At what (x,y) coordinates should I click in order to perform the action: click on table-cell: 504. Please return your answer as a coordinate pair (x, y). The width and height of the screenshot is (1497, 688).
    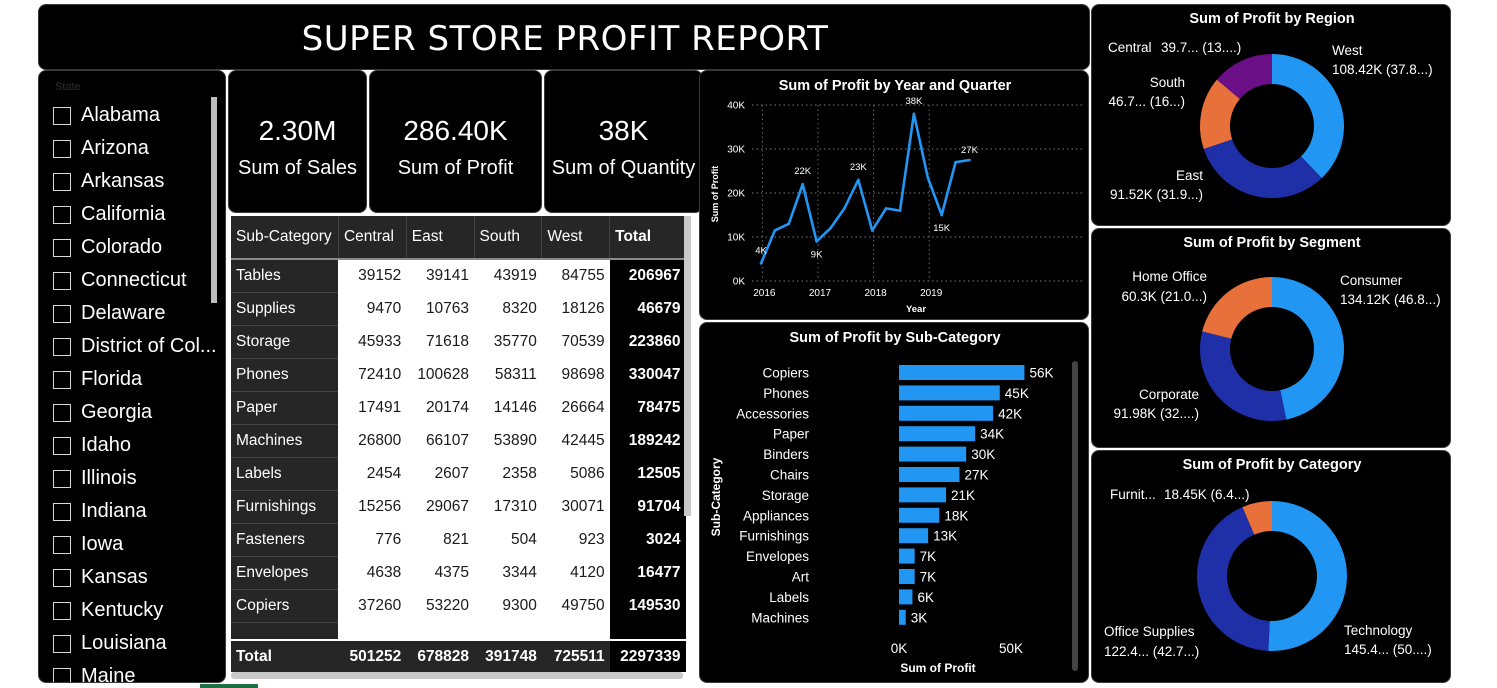
    Looking at the image, I should click on (508, 539).